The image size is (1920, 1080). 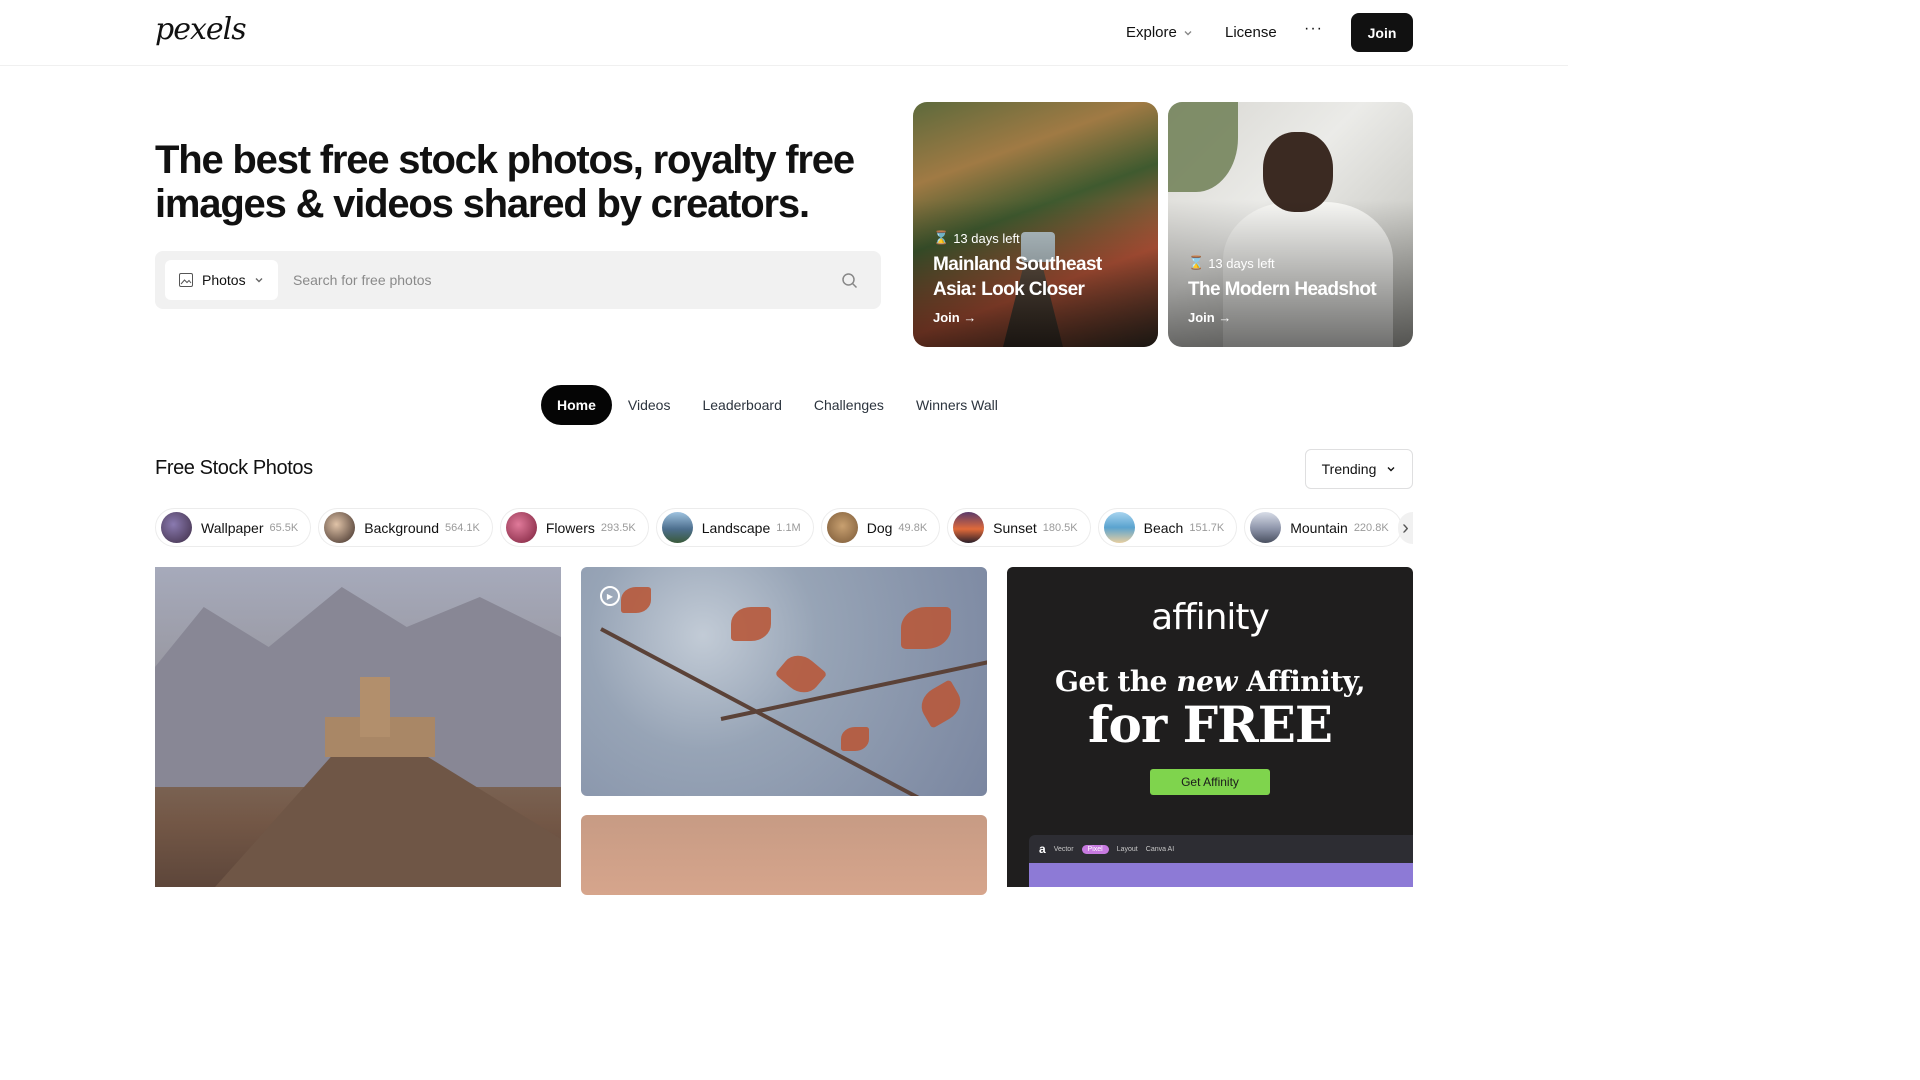 I want to click on search-icon, so click(x=850, y=281).